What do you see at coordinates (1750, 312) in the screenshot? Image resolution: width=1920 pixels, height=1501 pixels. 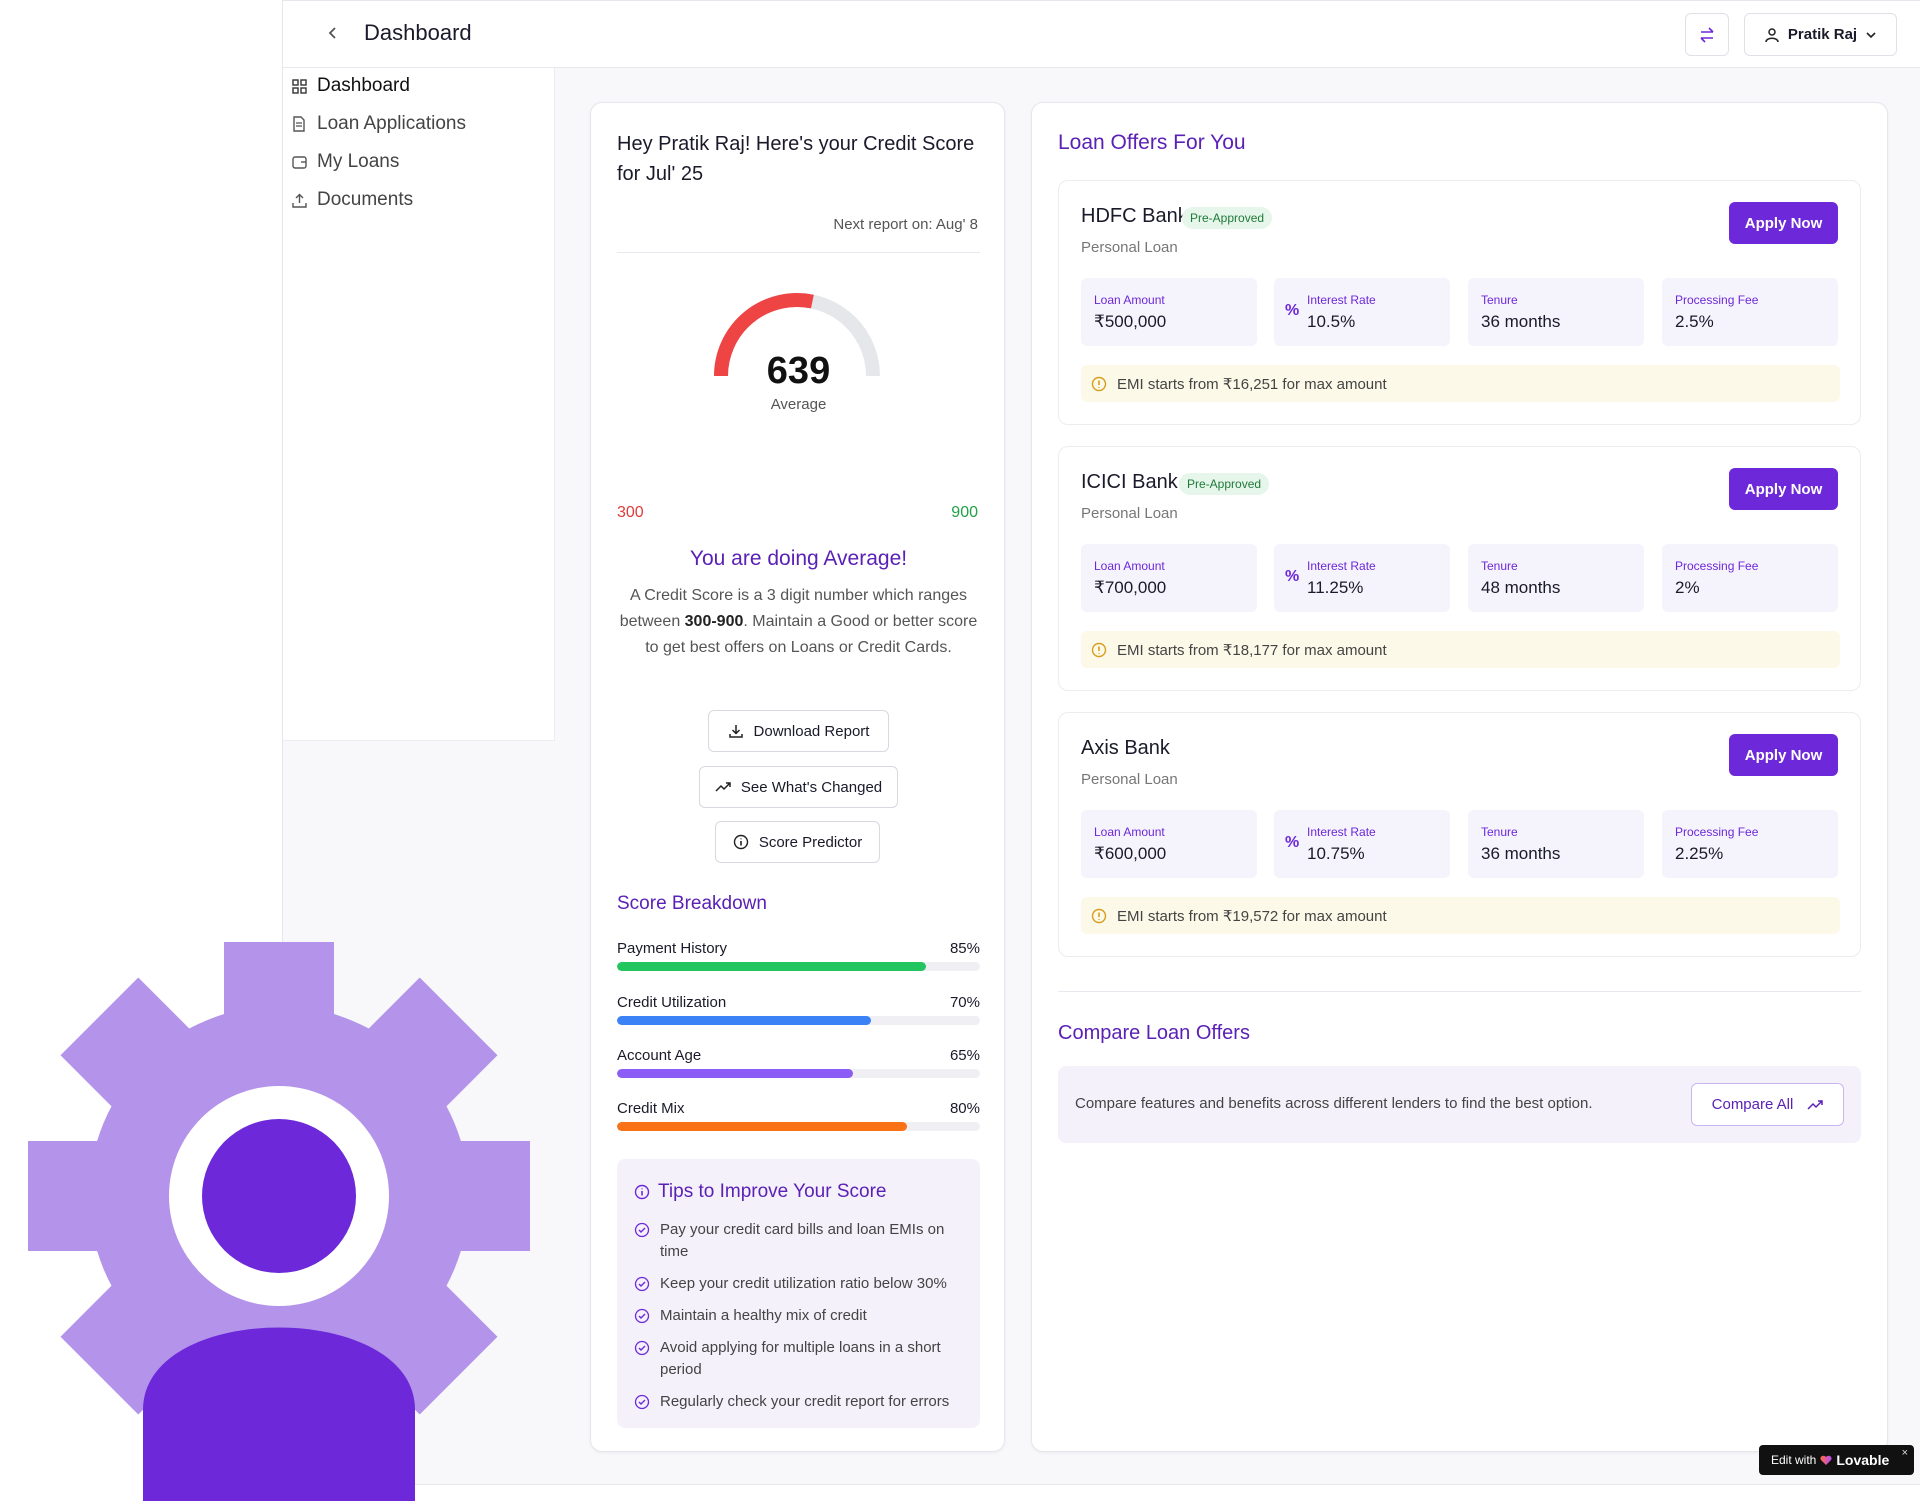 I see `processing-fee-stat: Processing Fee 2.5%` at bounding box center [1750, 312].